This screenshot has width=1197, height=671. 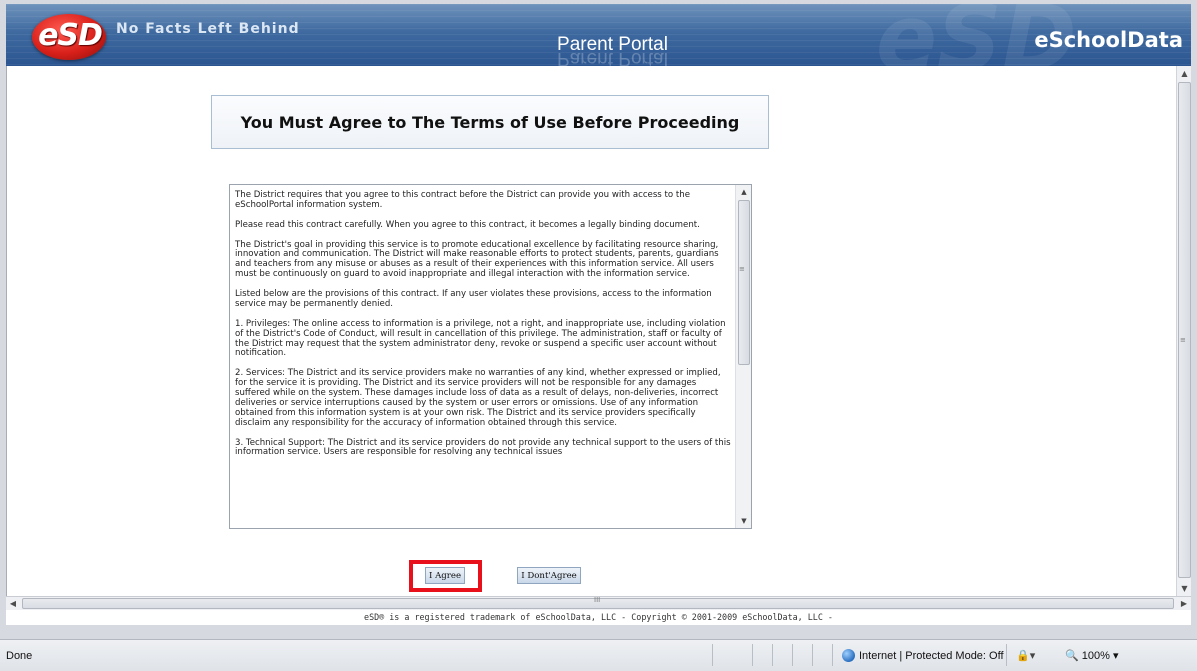 I want to click on portal-title-reflection: Parent Portal, so click(x=612, y=59).